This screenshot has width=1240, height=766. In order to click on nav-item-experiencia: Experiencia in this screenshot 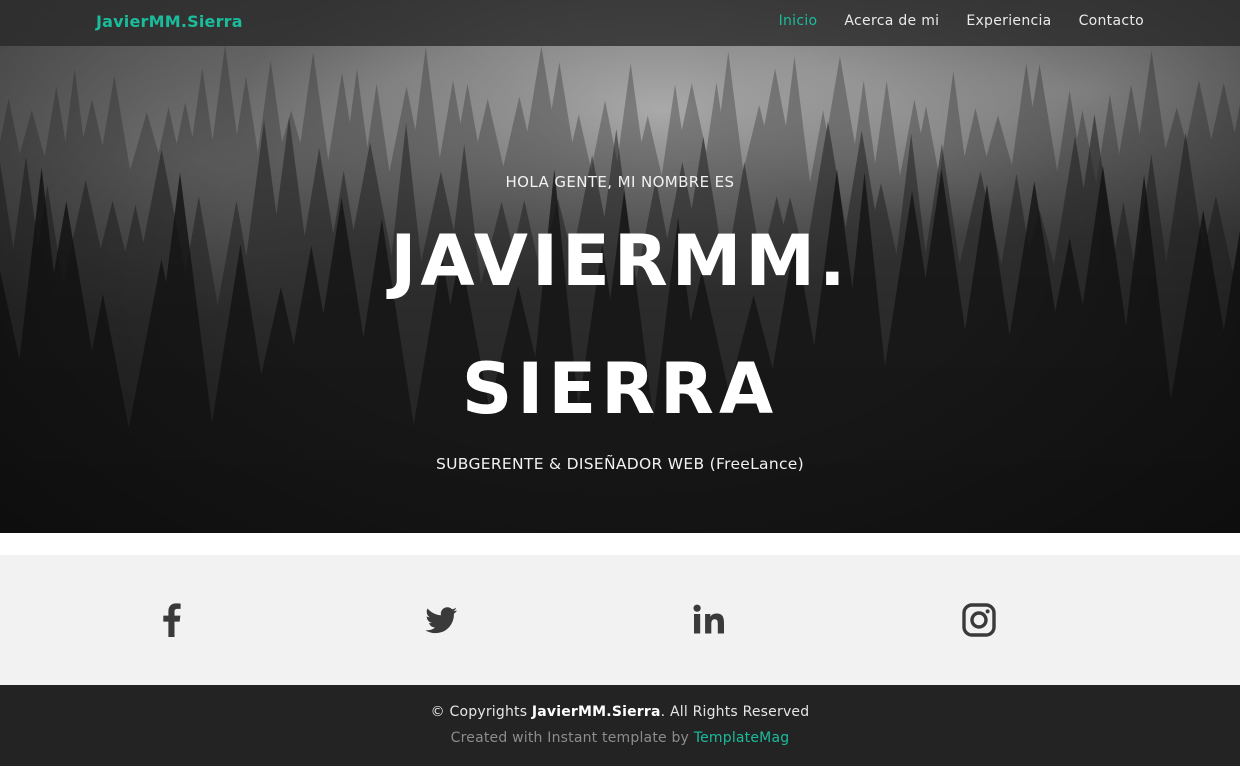, I will do `click(1008, 21)`.